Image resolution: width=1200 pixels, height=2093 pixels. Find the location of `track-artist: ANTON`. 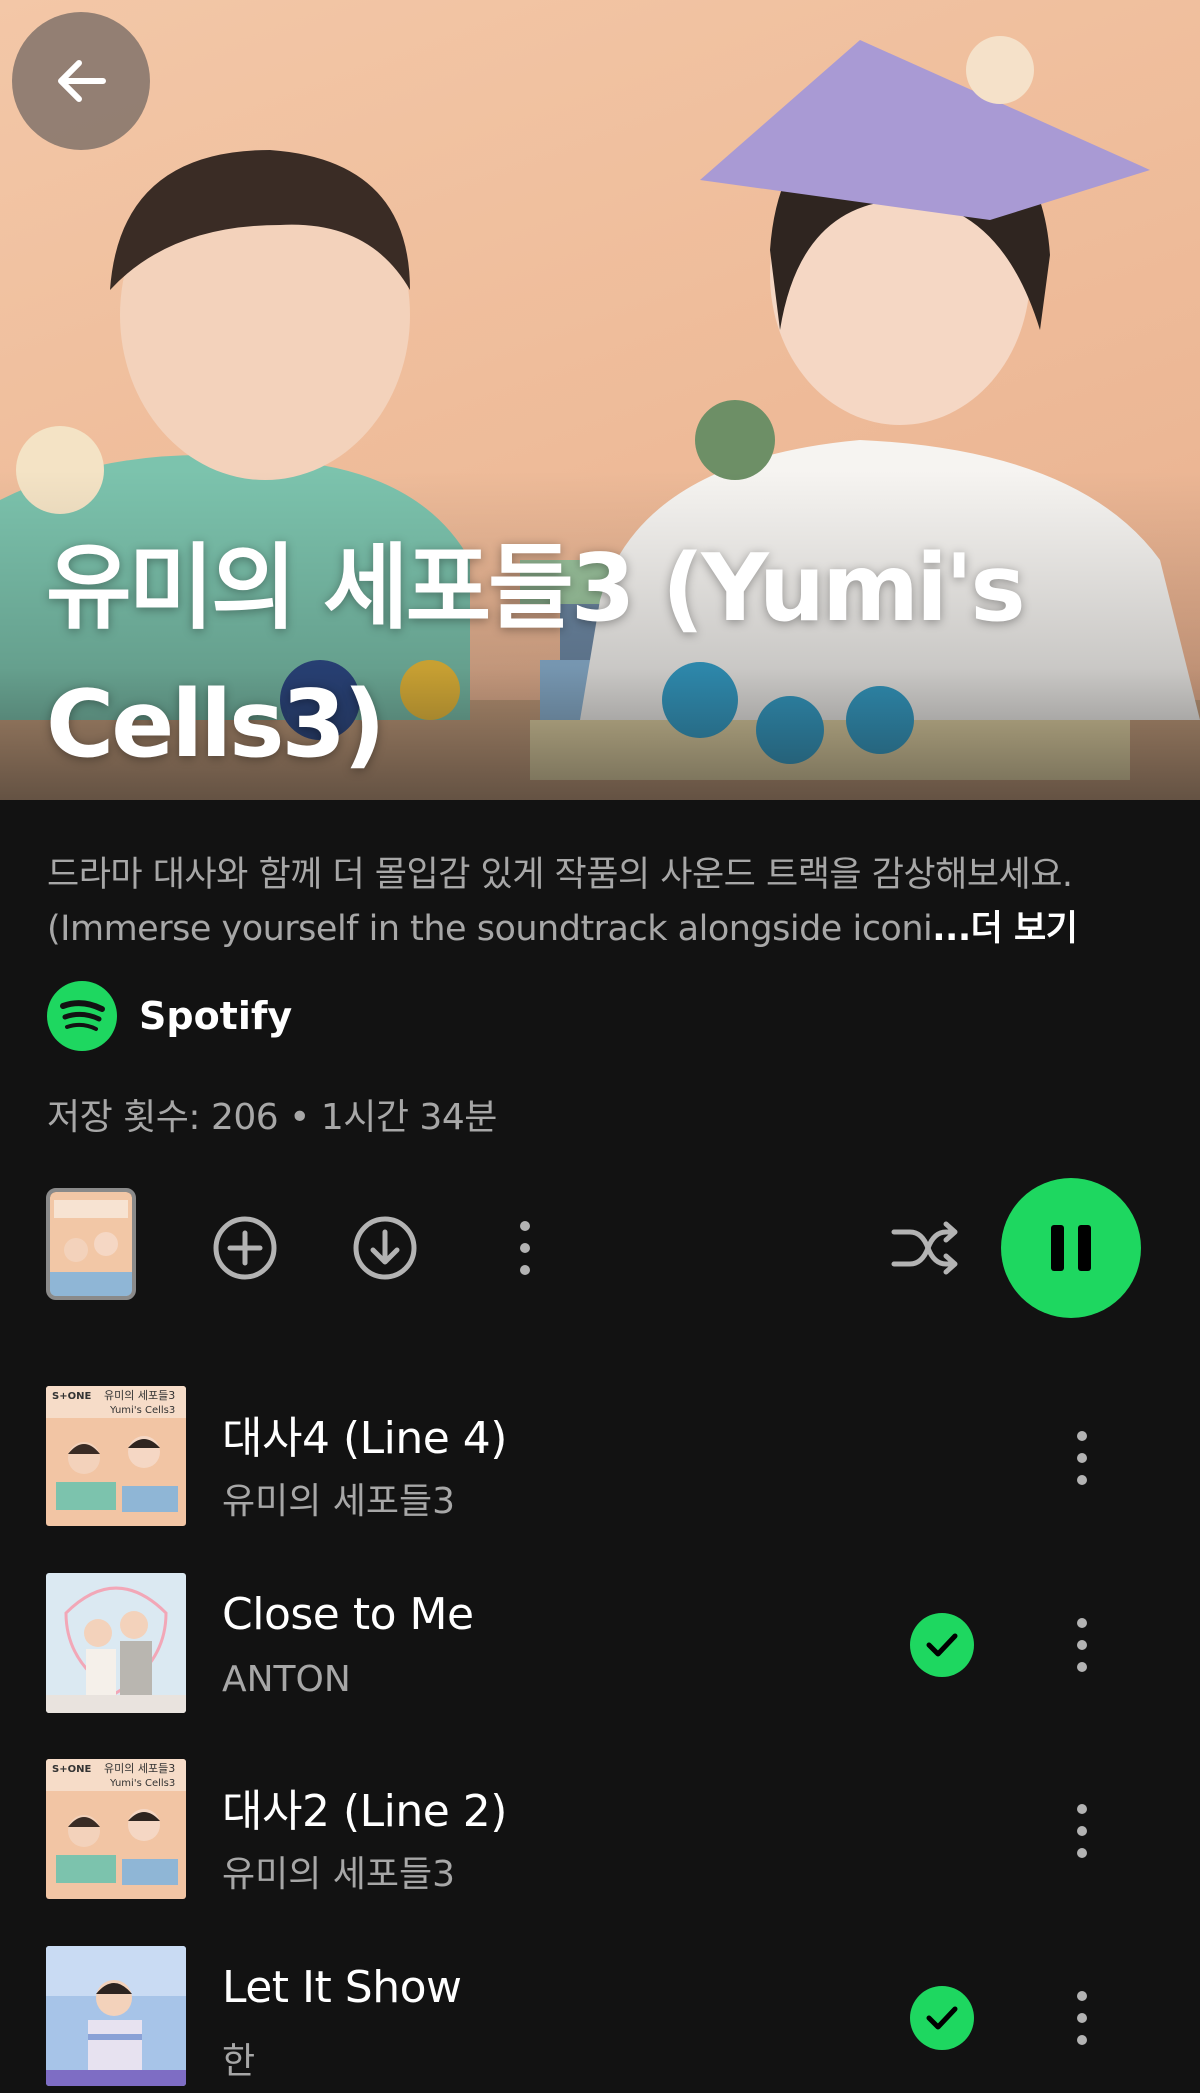

track-artist: ANTON is located at coordinates (286, 1679).